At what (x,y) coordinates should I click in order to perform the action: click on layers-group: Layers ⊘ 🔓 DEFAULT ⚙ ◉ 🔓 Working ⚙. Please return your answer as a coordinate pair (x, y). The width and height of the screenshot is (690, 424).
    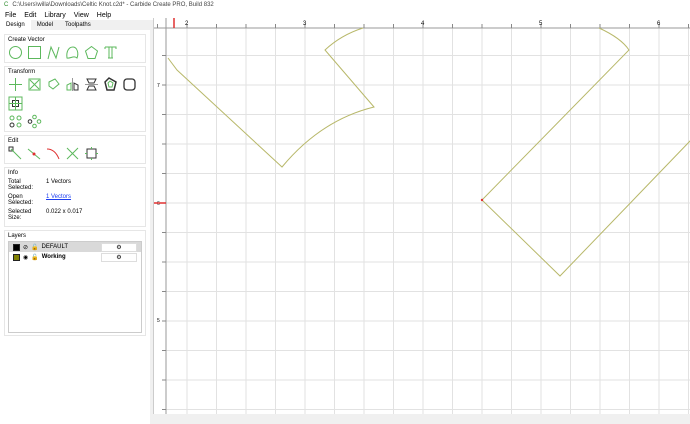
    Looking at the image, I should click on (75, 283).